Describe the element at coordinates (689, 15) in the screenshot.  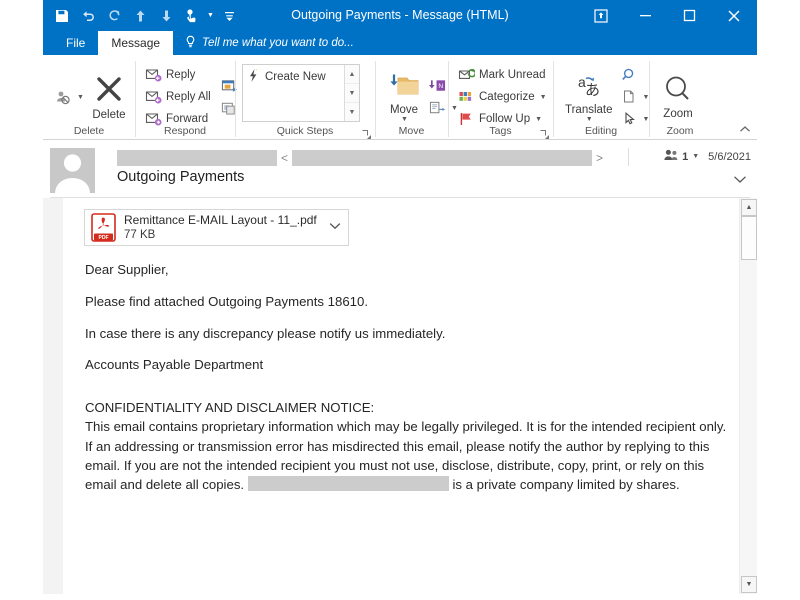
I see `maximize-button` at that location.